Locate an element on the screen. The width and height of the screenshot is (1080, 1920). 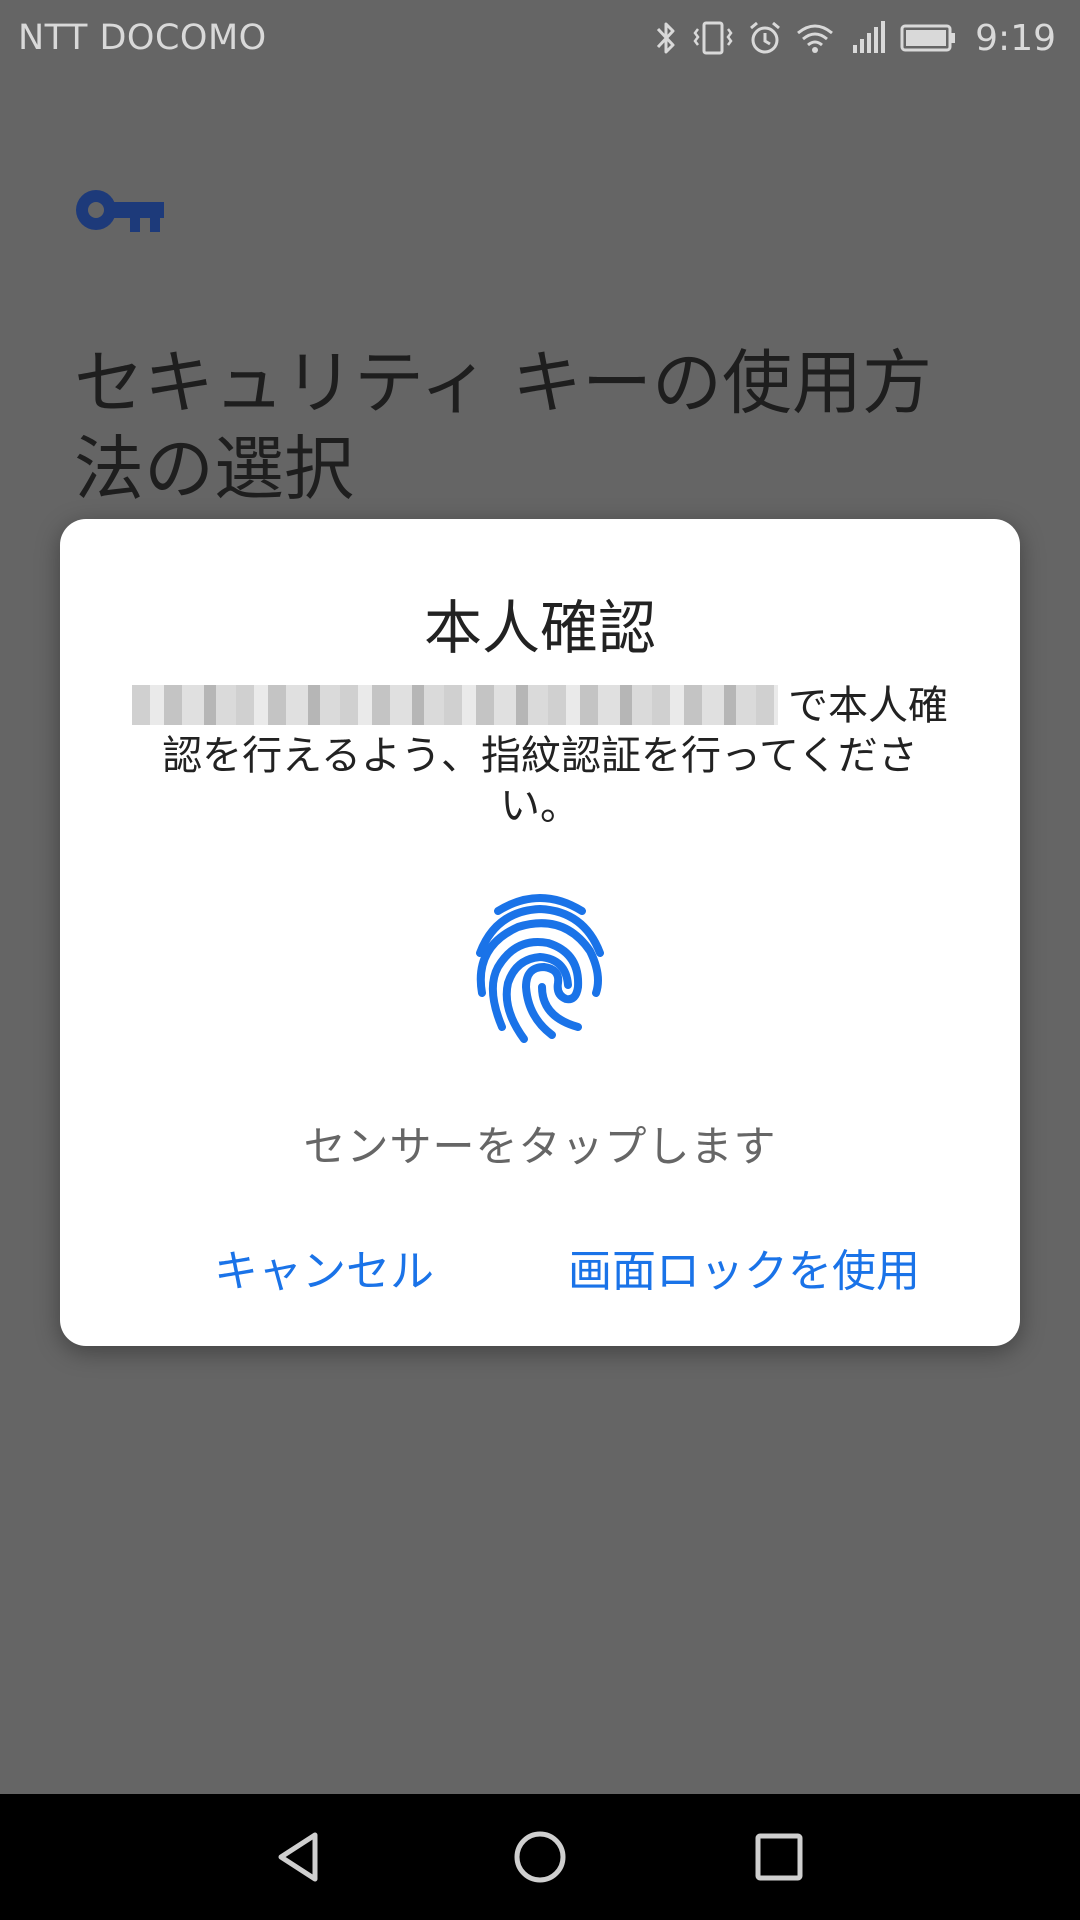
status-icons: 9:19 is located at coordinates (854, 38).